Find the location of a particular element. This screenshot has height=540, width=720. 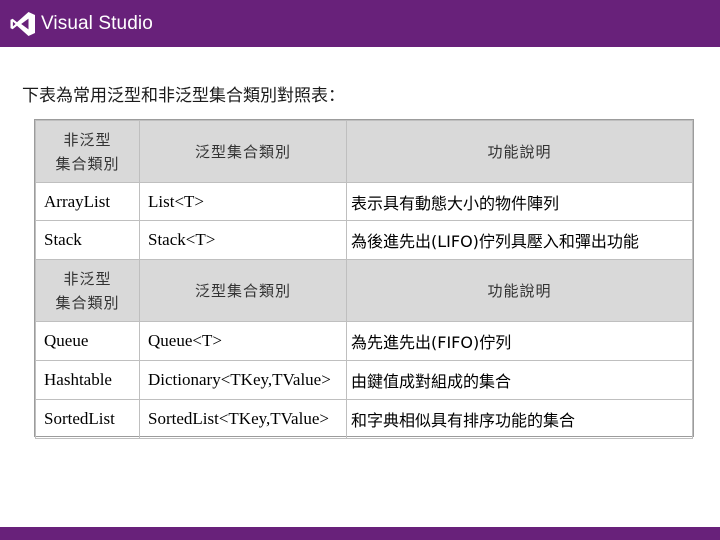

cell-generic: Queue<T> is located at coordinates (243, 341).